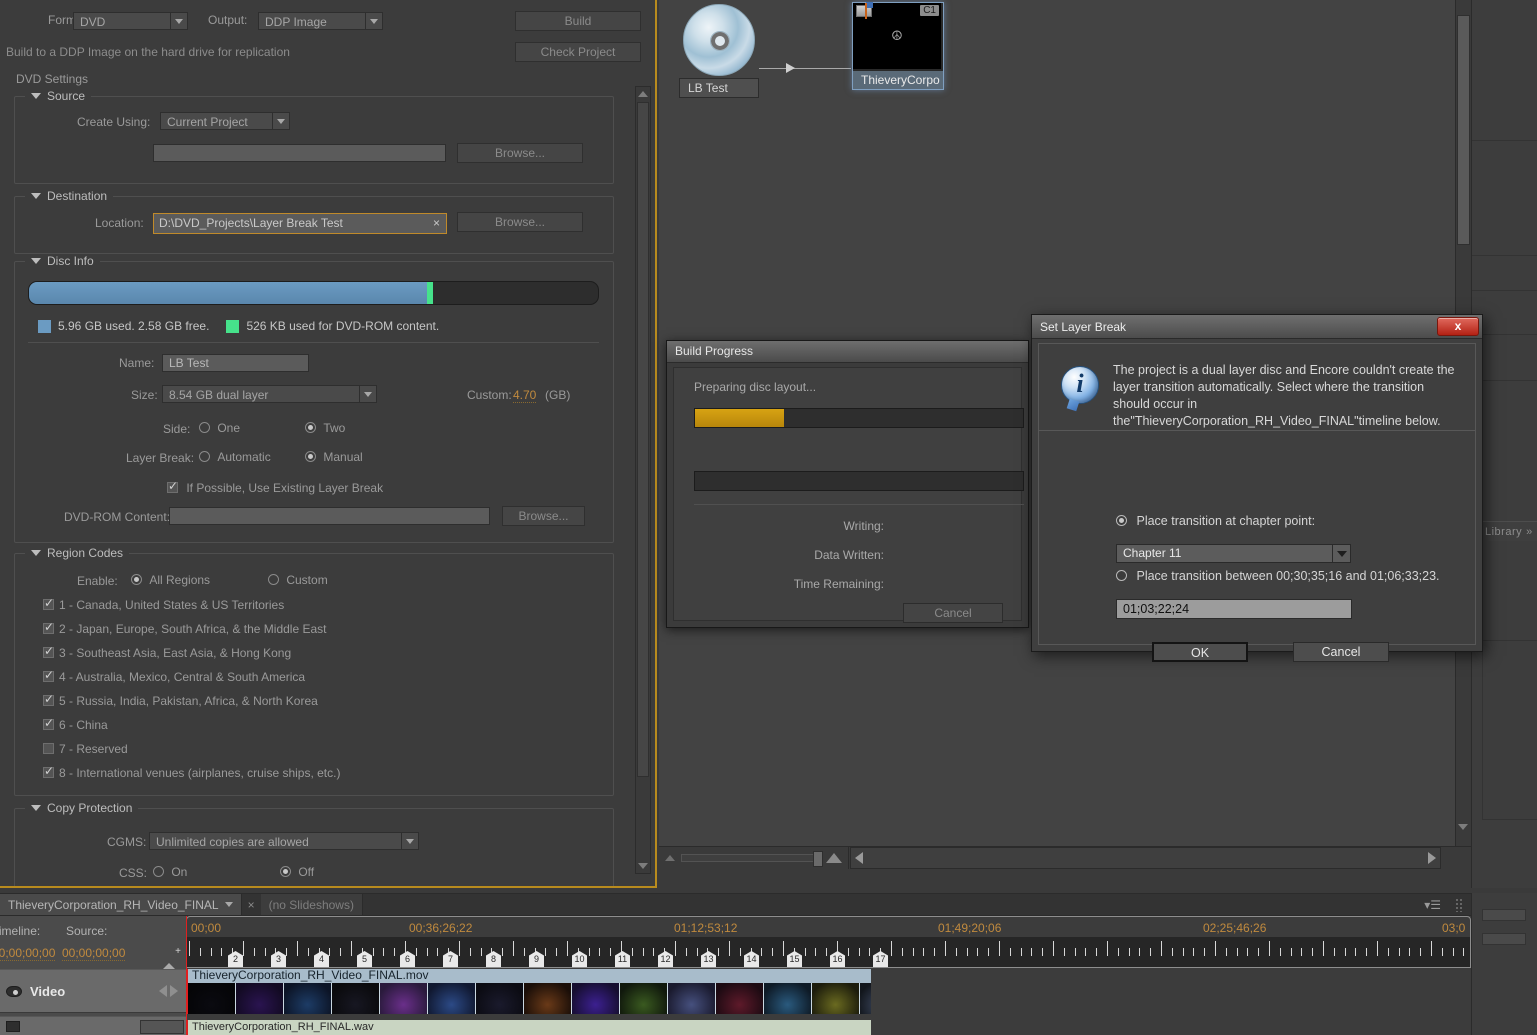  I want to click on chapter-marker: 16, so click(837, 959).